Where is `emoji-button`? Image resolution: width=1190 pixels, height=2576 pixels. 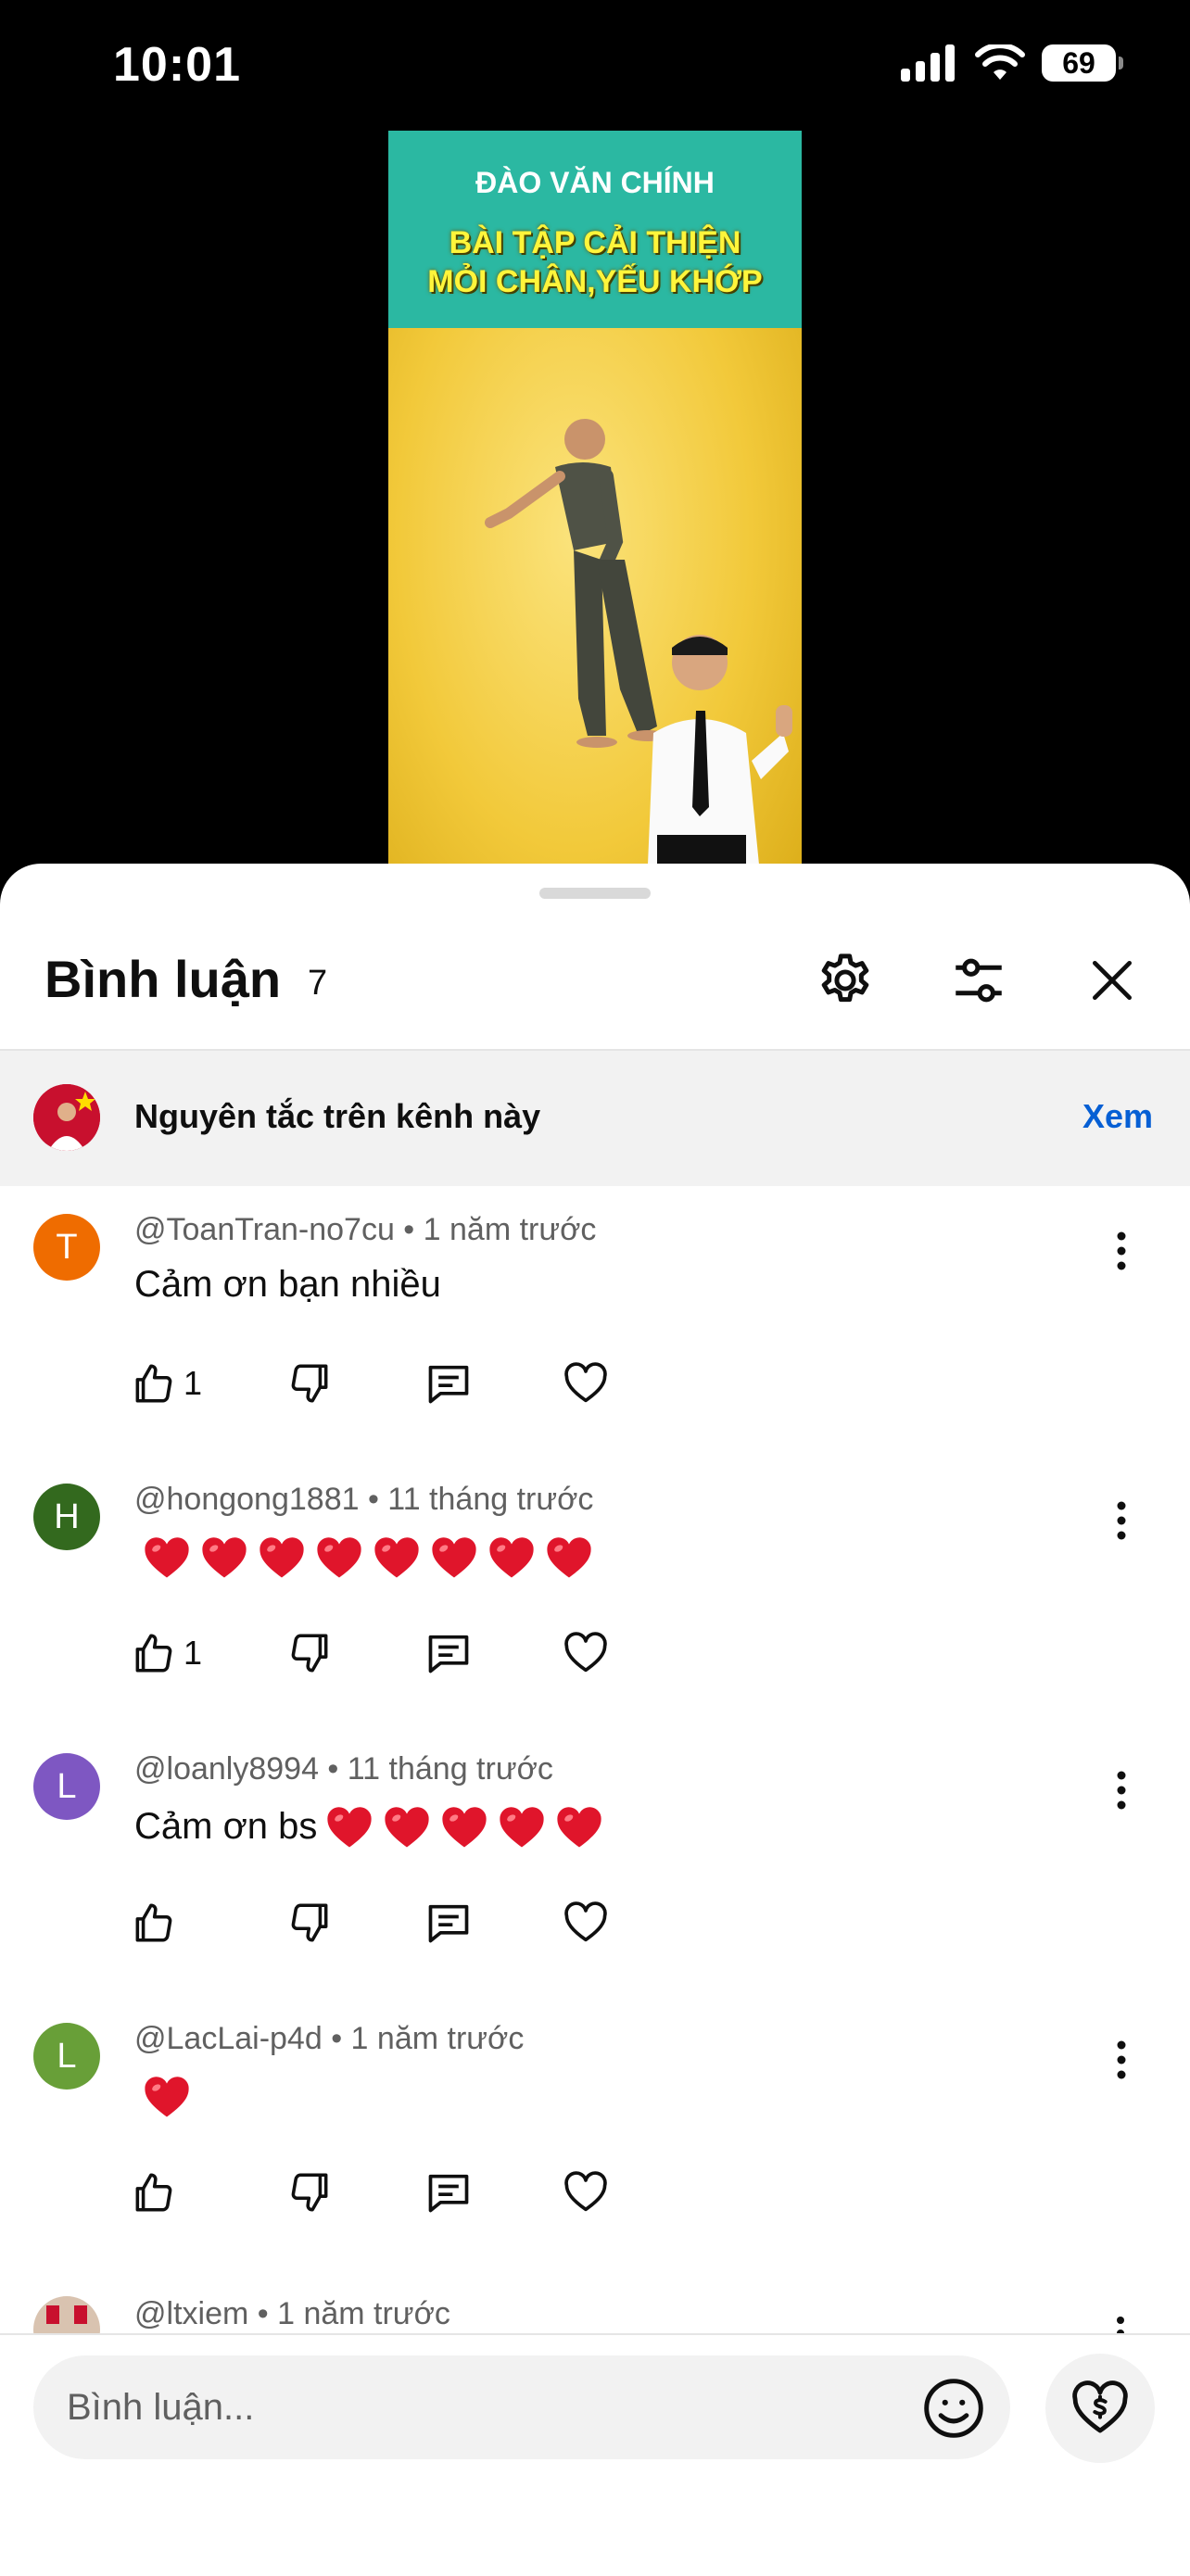 emoji-button is located at coordinates (953, 2409).